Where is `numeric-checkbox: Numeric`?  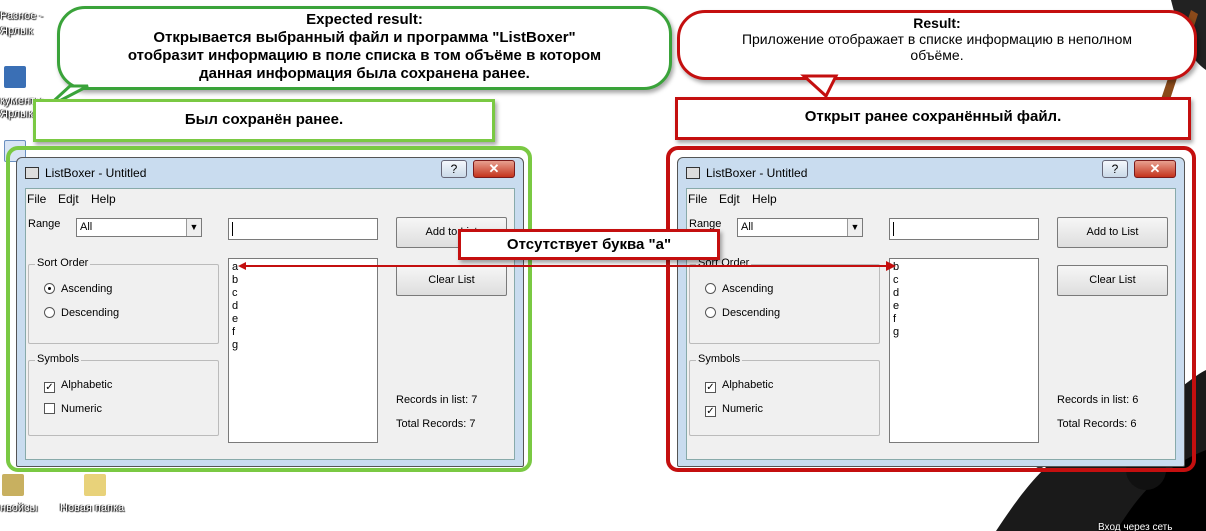
numeric-checkbox: Numeric is located at coordinates (73, 409).